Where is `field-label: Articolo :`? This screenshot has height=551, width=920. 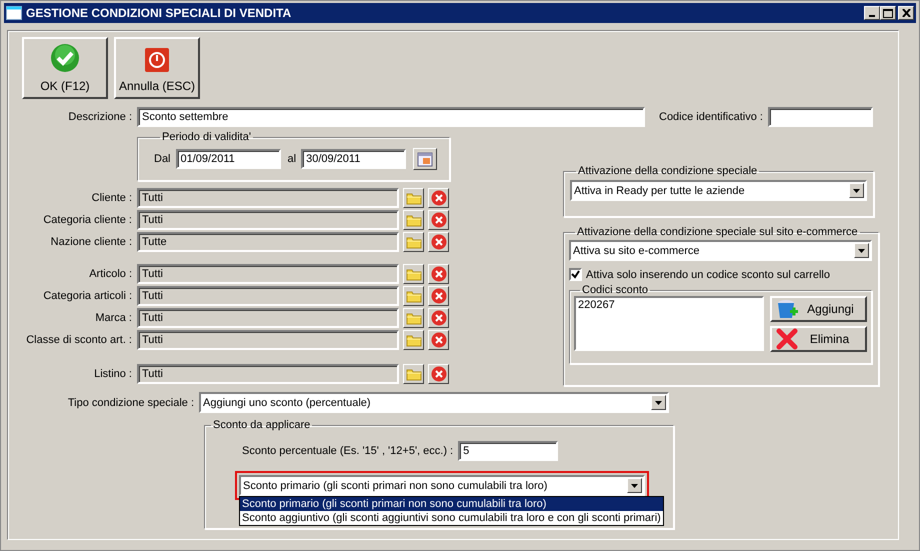
field-label: Articolo : is located at coordinates (110, 274).